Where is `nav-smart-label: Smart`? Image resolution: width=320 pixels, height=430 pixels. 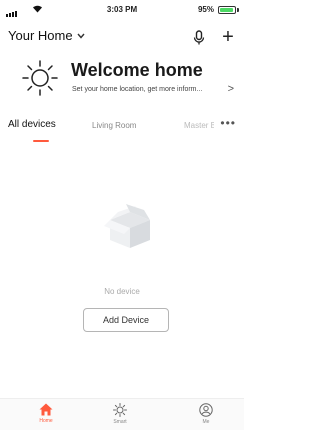
nav-smart-label: Smart is located at coordinates (120, 422).